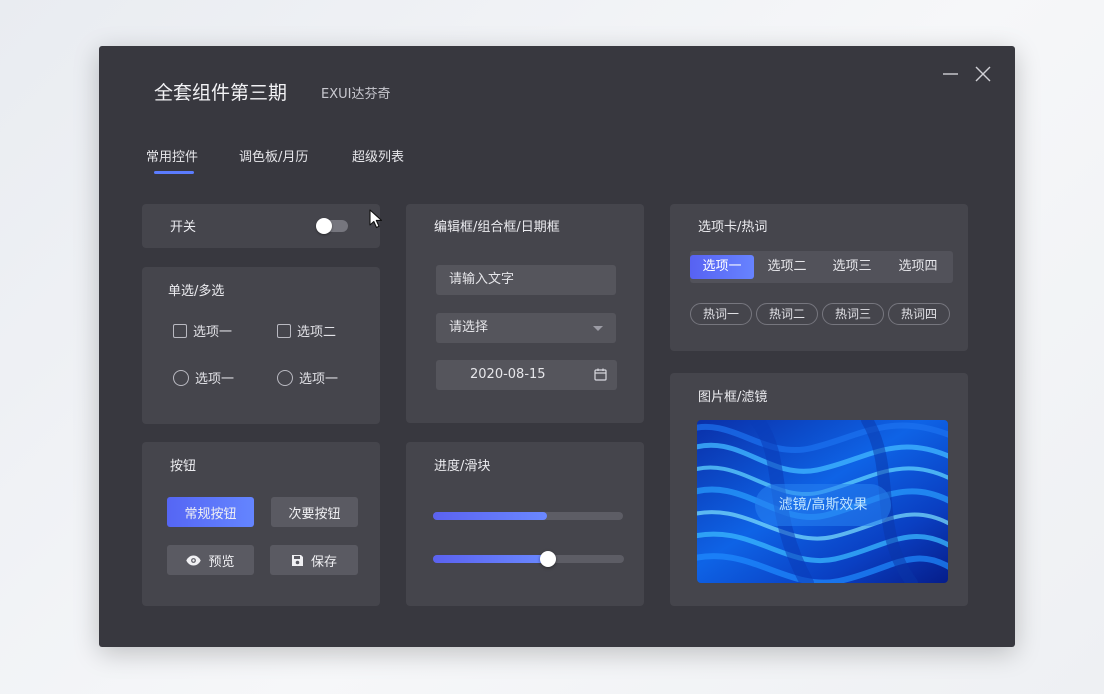 This screenshot has width=1104, height=694. What do you see at coordinates (213, 332) in the screenshot?
I see `checkbox-label: 选项一` at bounding box center [213, 332].